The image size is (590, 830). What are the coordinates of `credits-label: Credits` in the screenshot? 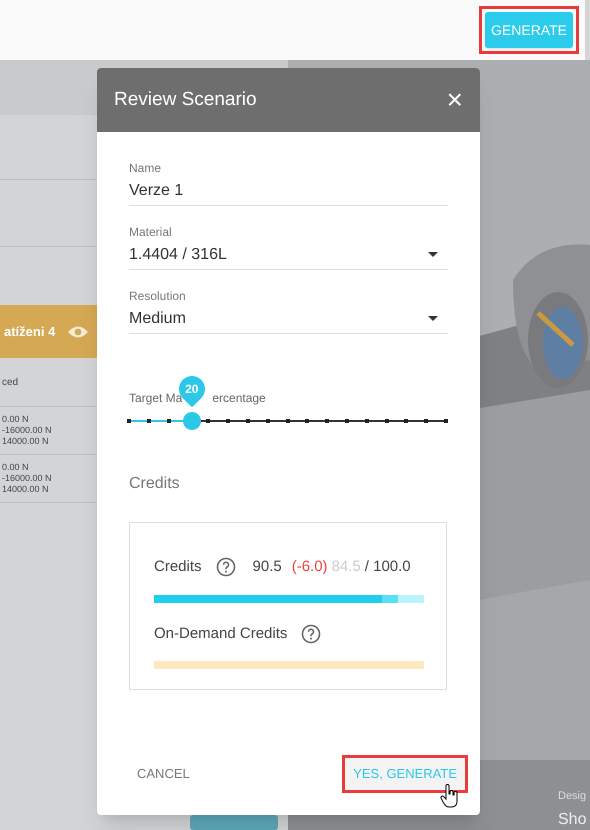 It's located at (178, 567).